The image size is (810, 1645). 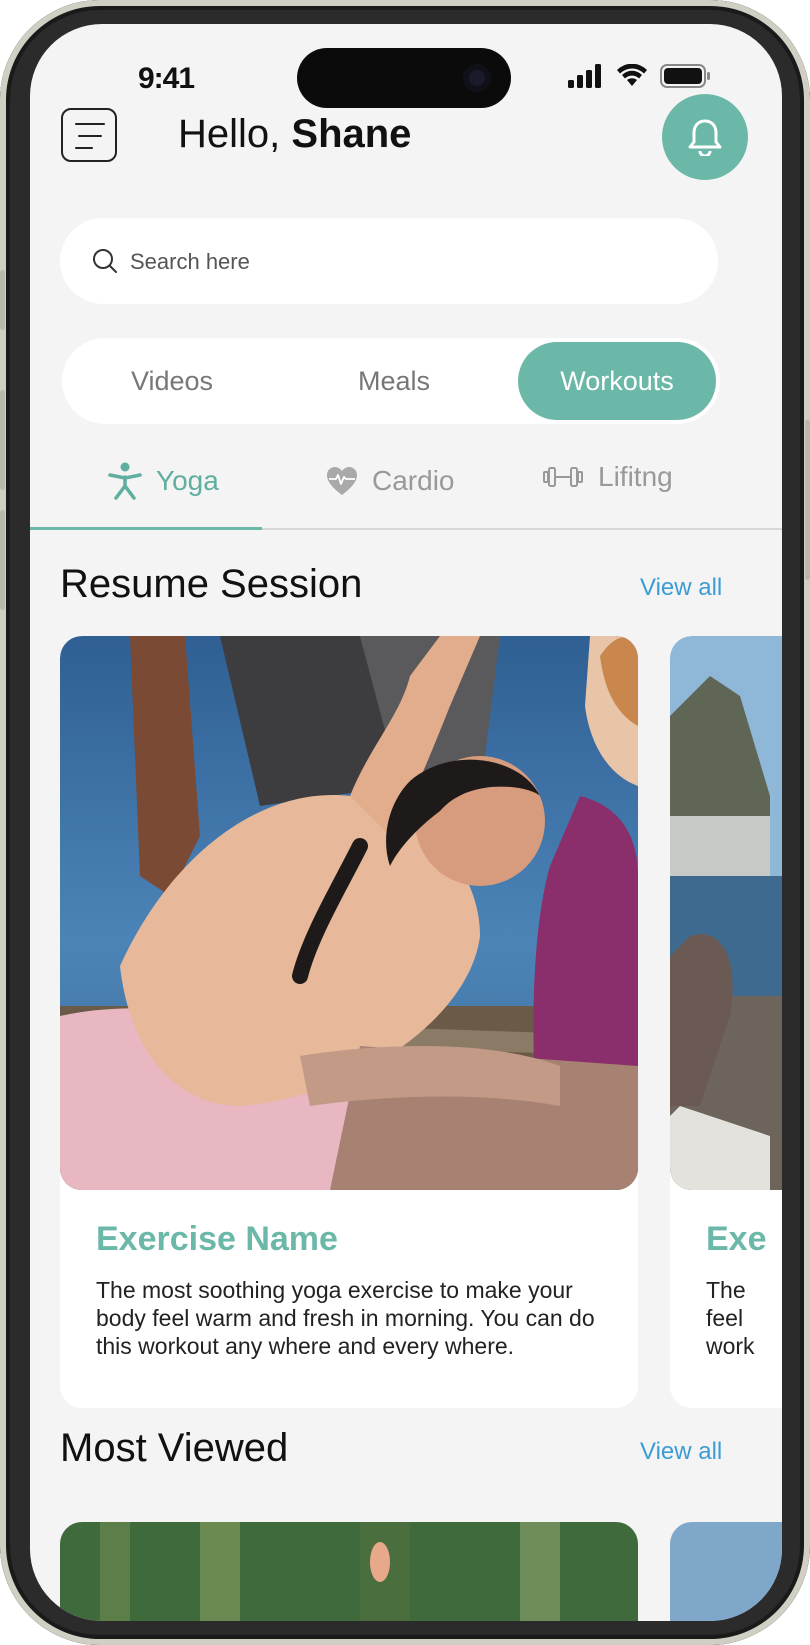 What do you see at coordinates (685, 76) in the screenshot?
I see `battery-icon` at bounding box center [685, 76].